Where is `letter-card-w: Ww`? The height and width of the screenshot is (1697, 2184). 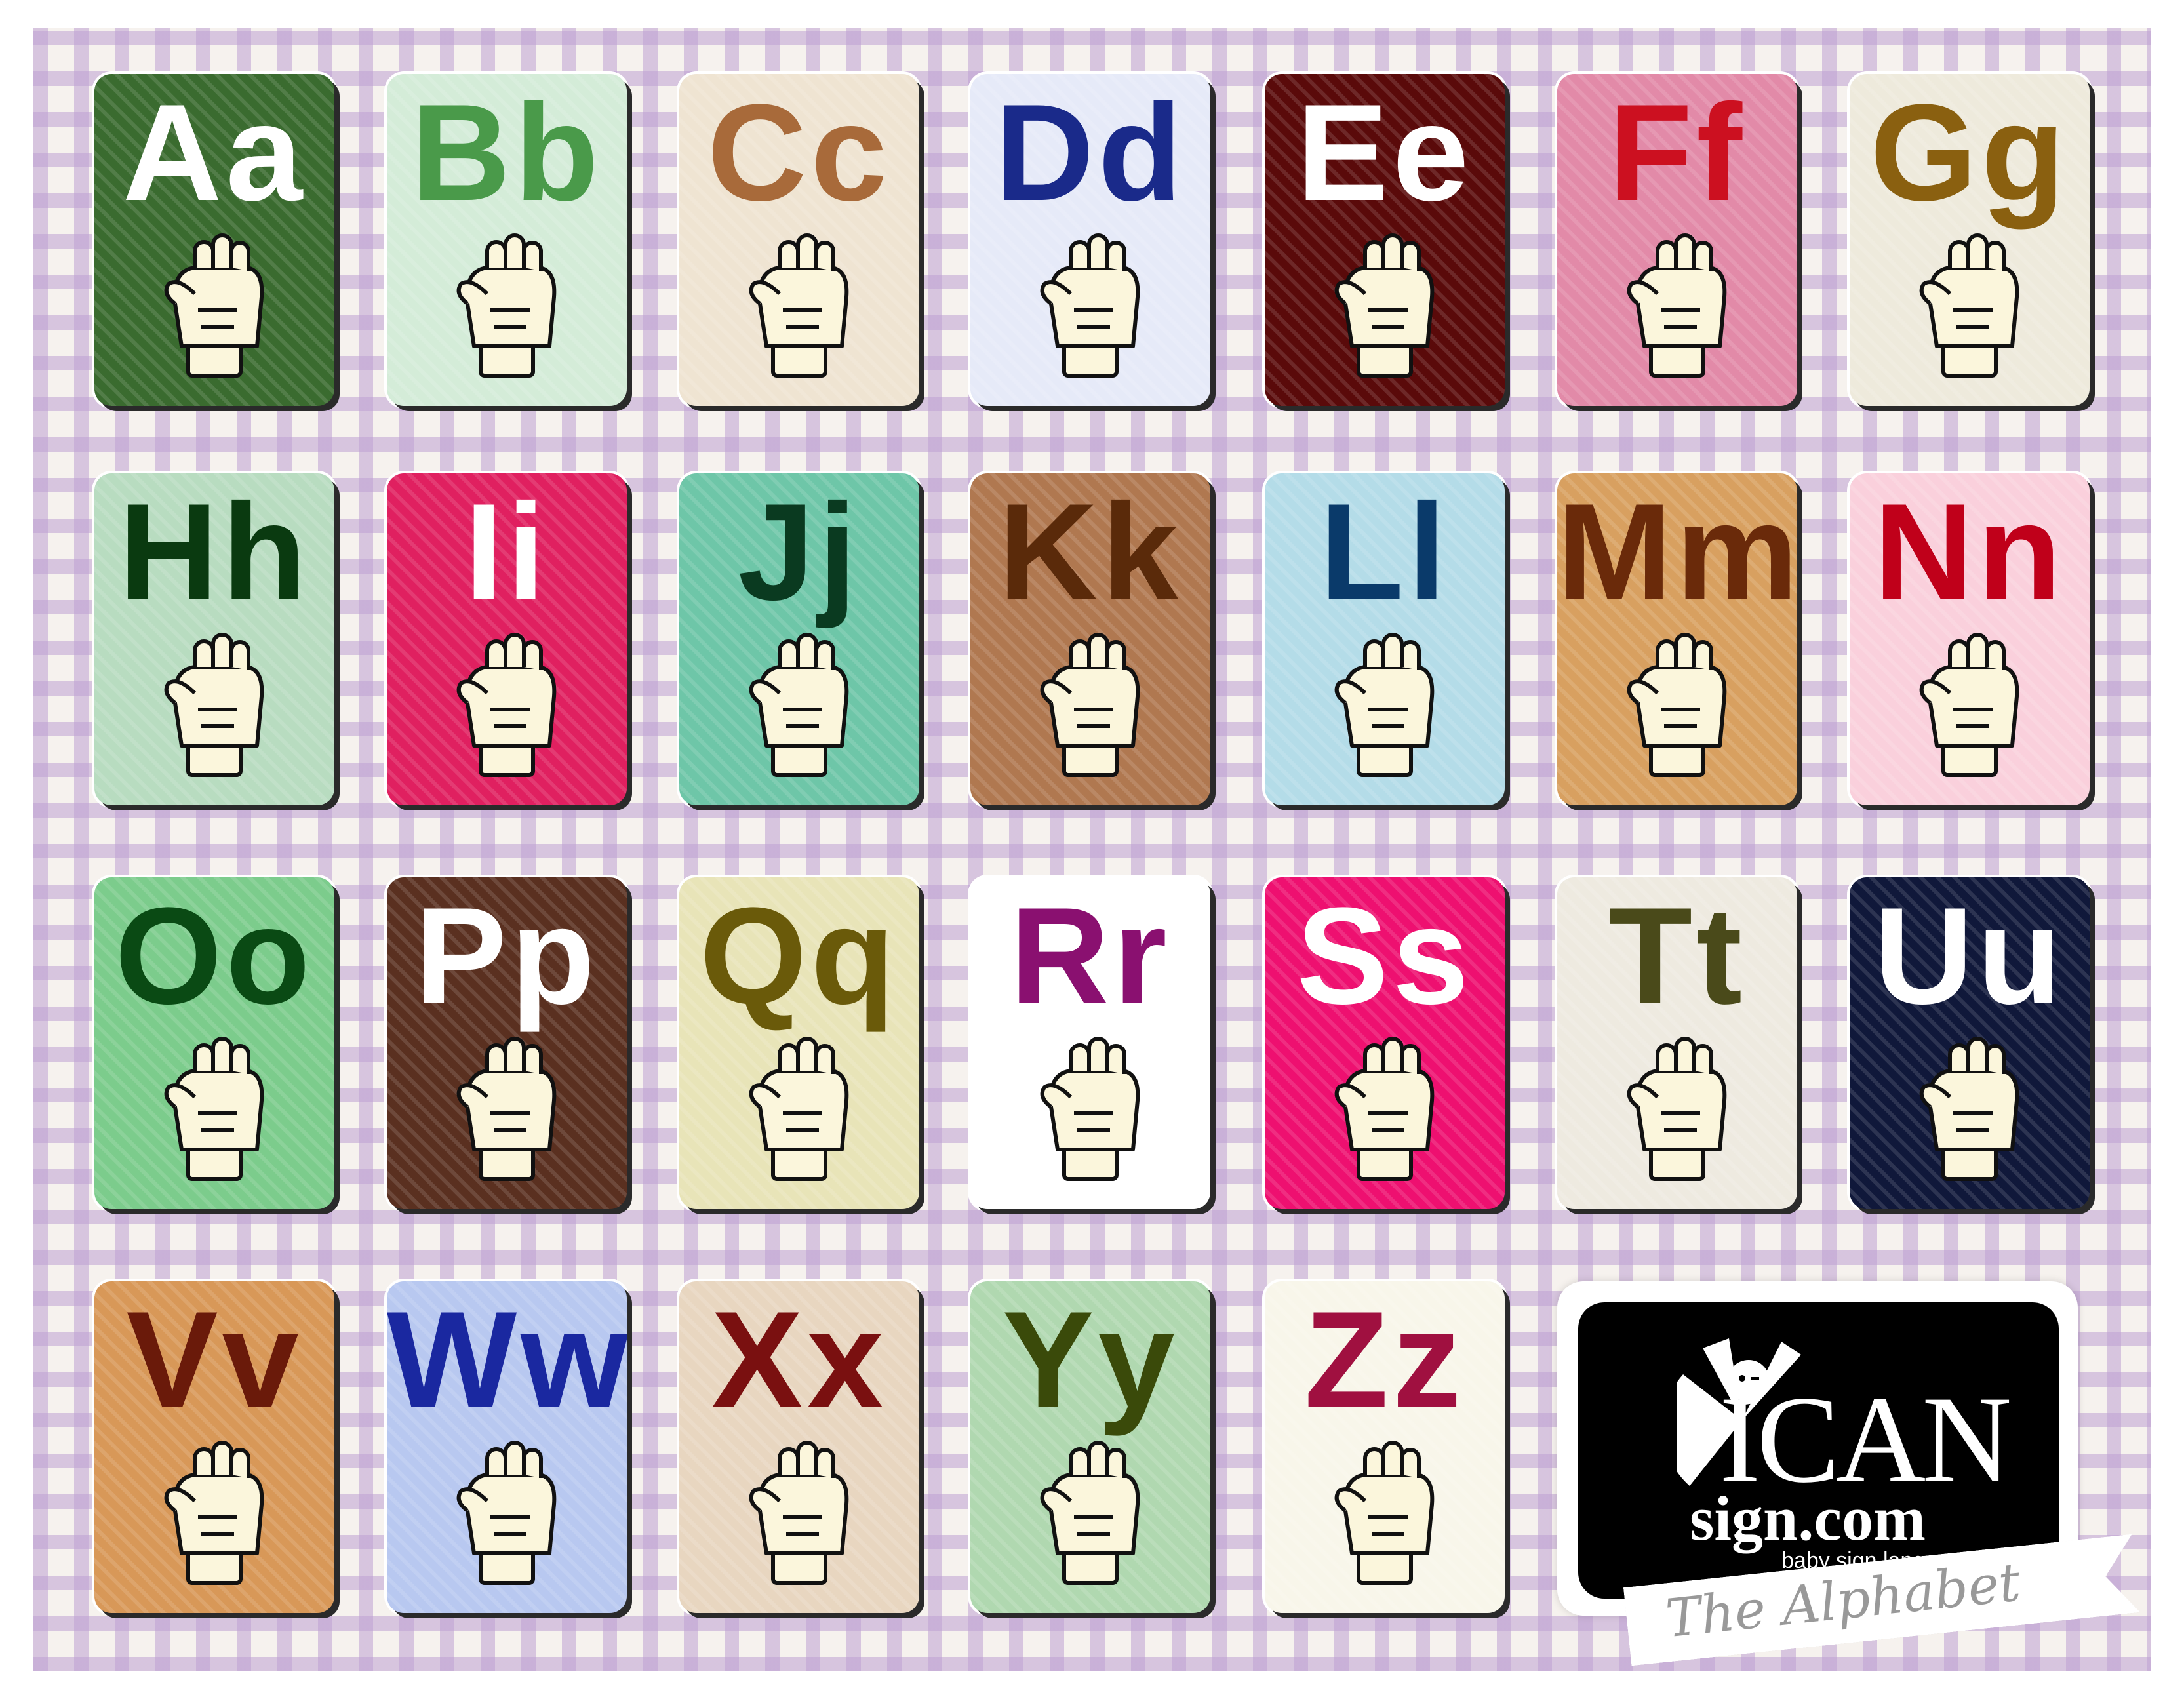 letter-card-w: Ww is located at coordinates (507, 1447).